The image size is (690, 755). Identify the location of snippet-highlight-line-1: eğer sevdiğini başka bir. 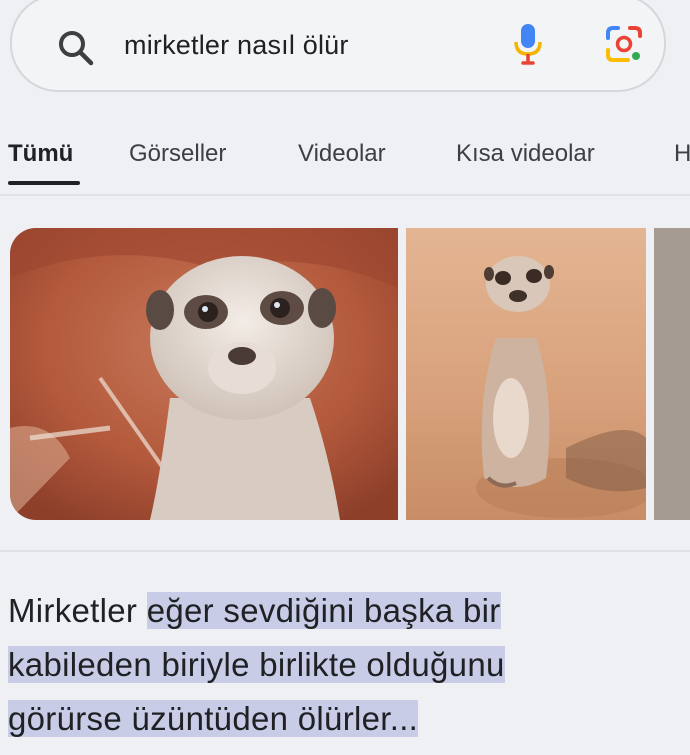
(323, 610).